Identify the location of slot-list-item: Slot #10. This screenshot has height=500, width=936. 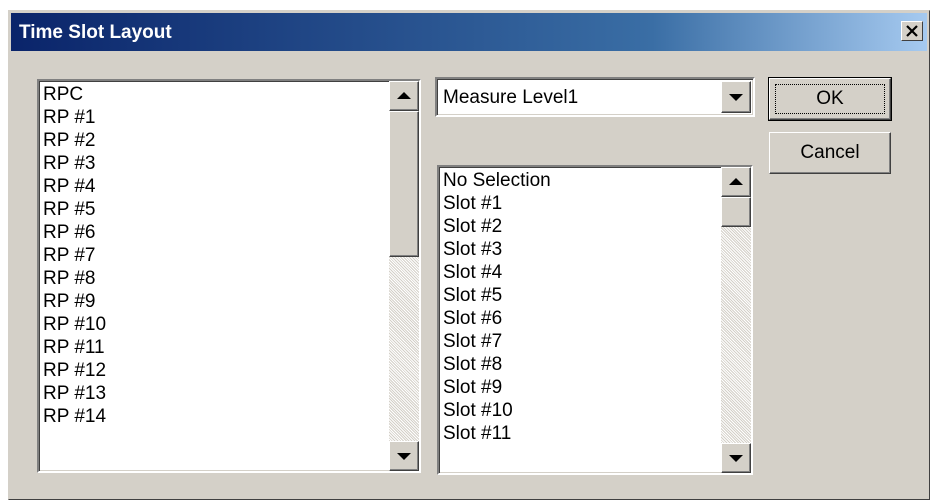
(497, 410).